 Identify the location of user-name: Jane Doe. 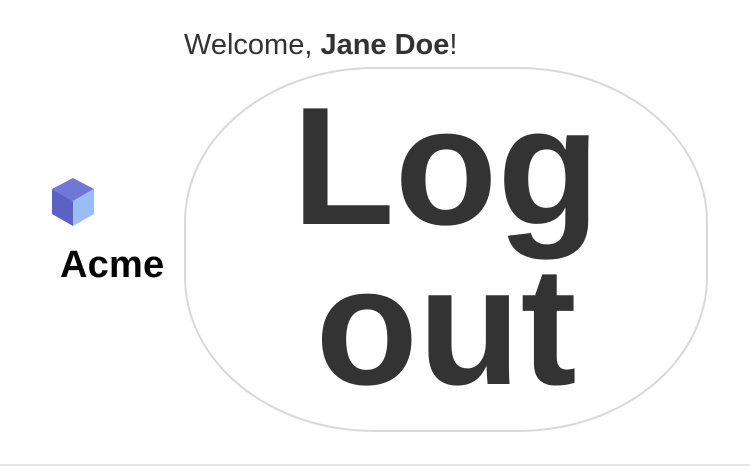
(385, 45).